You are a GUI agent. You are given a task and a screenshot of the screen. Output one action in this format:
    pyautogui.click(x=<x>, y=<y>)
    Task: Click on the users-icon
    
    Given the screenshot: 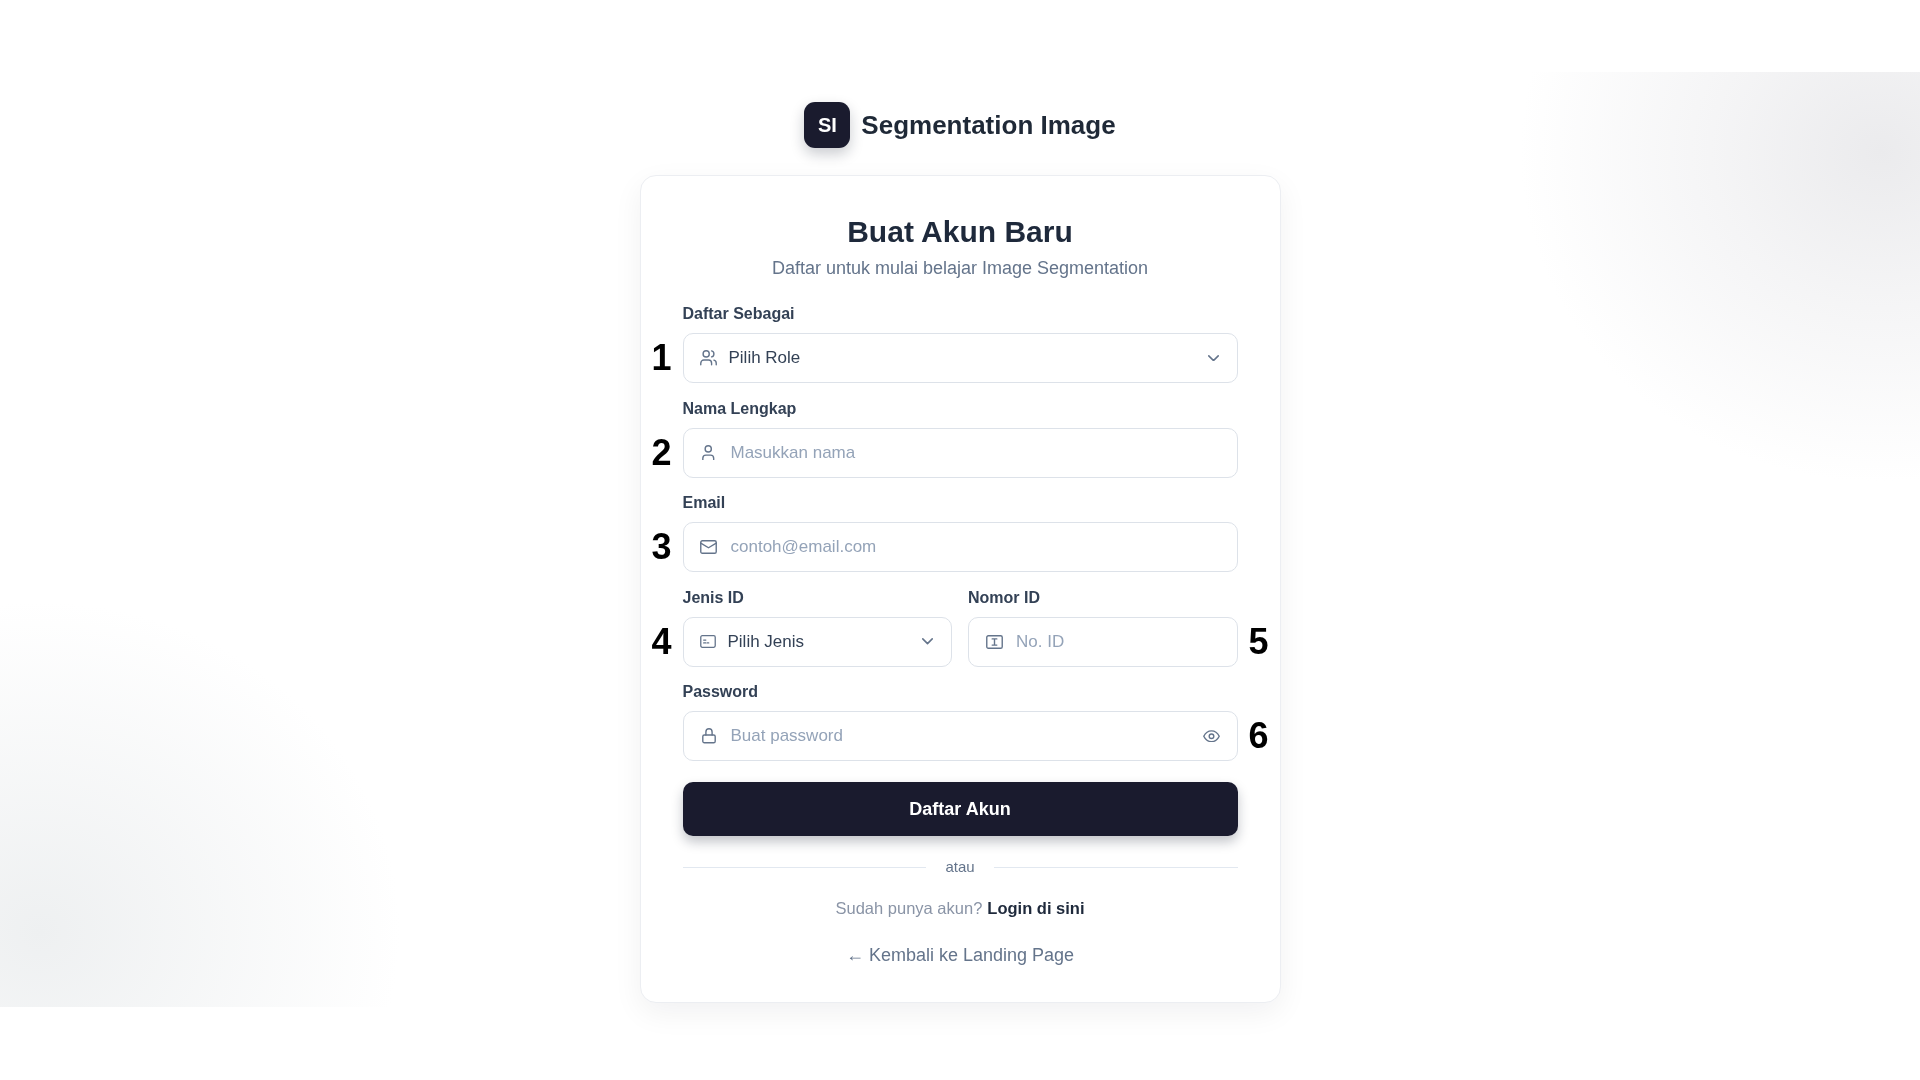 What is the action you would take?
    pyautogui.click(x=708, y=358)
    